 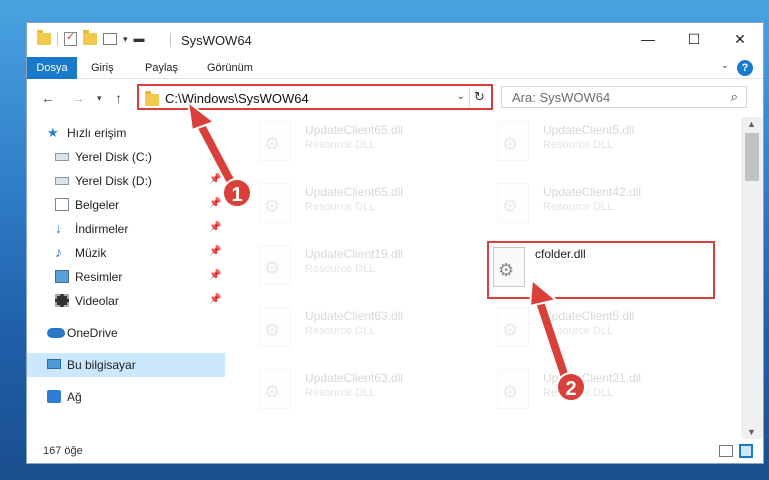 I want to click on file-item: UpdateClient21.dll Resource DLL, so click(x=600, y=394).